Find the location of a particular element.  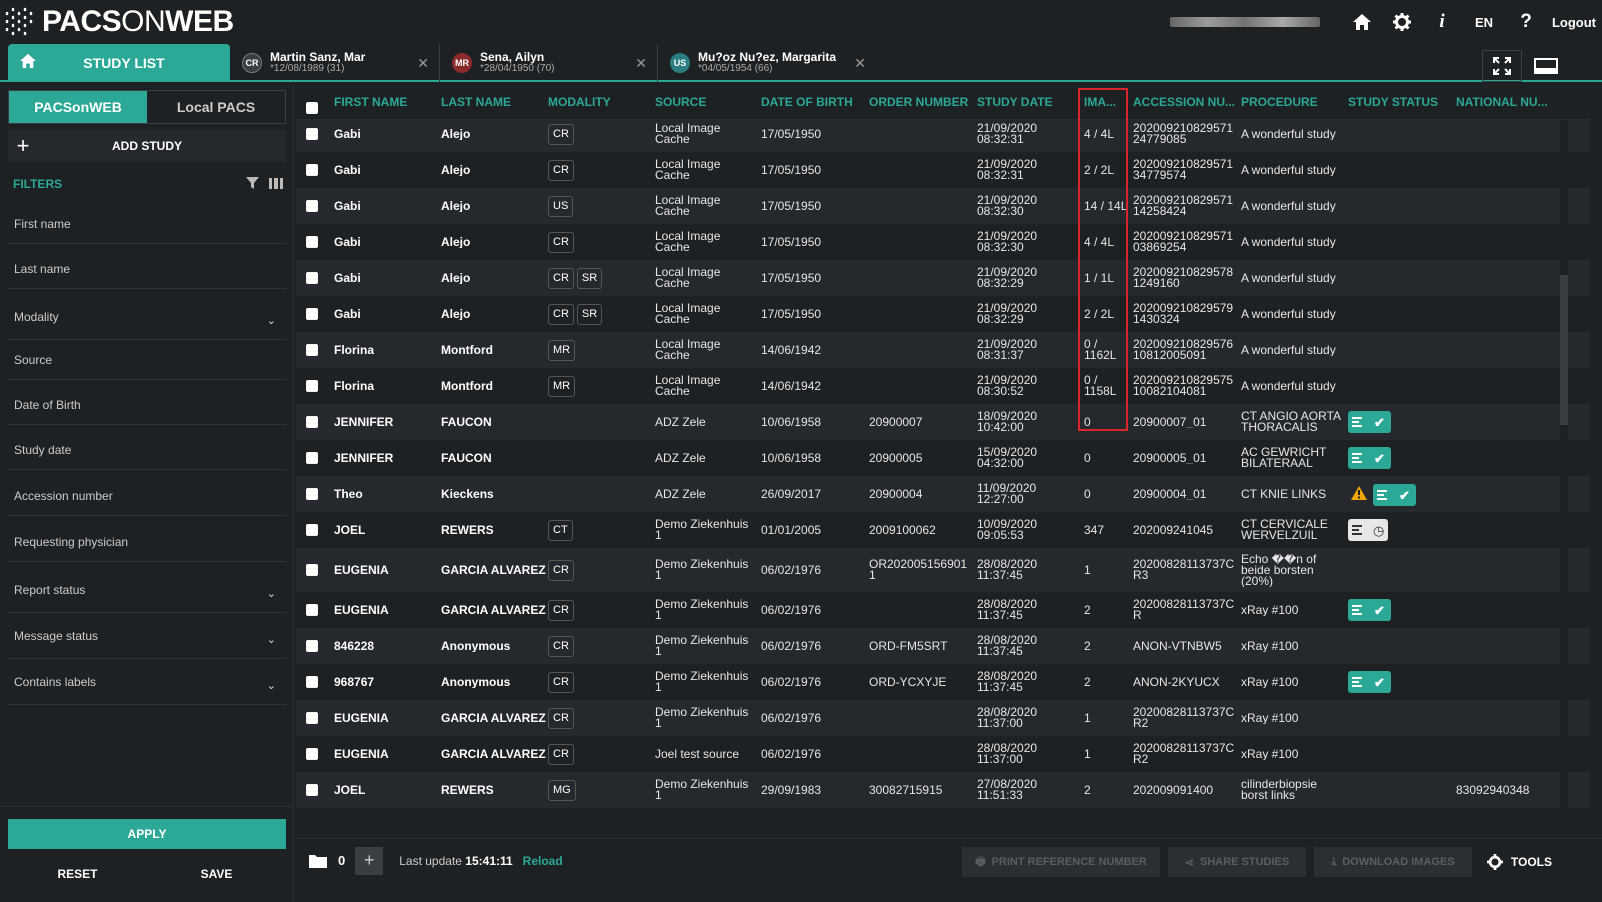

reset-button: RESET is located at coordinates (77, 874).